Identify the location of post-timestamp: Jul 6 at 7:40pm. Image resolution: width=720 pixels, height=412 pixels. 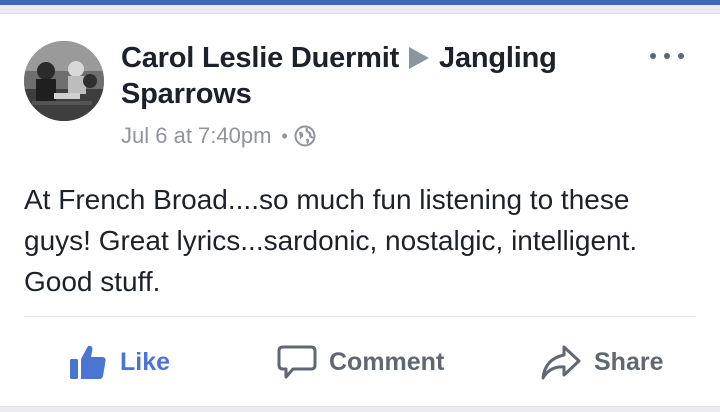
(196, 136).